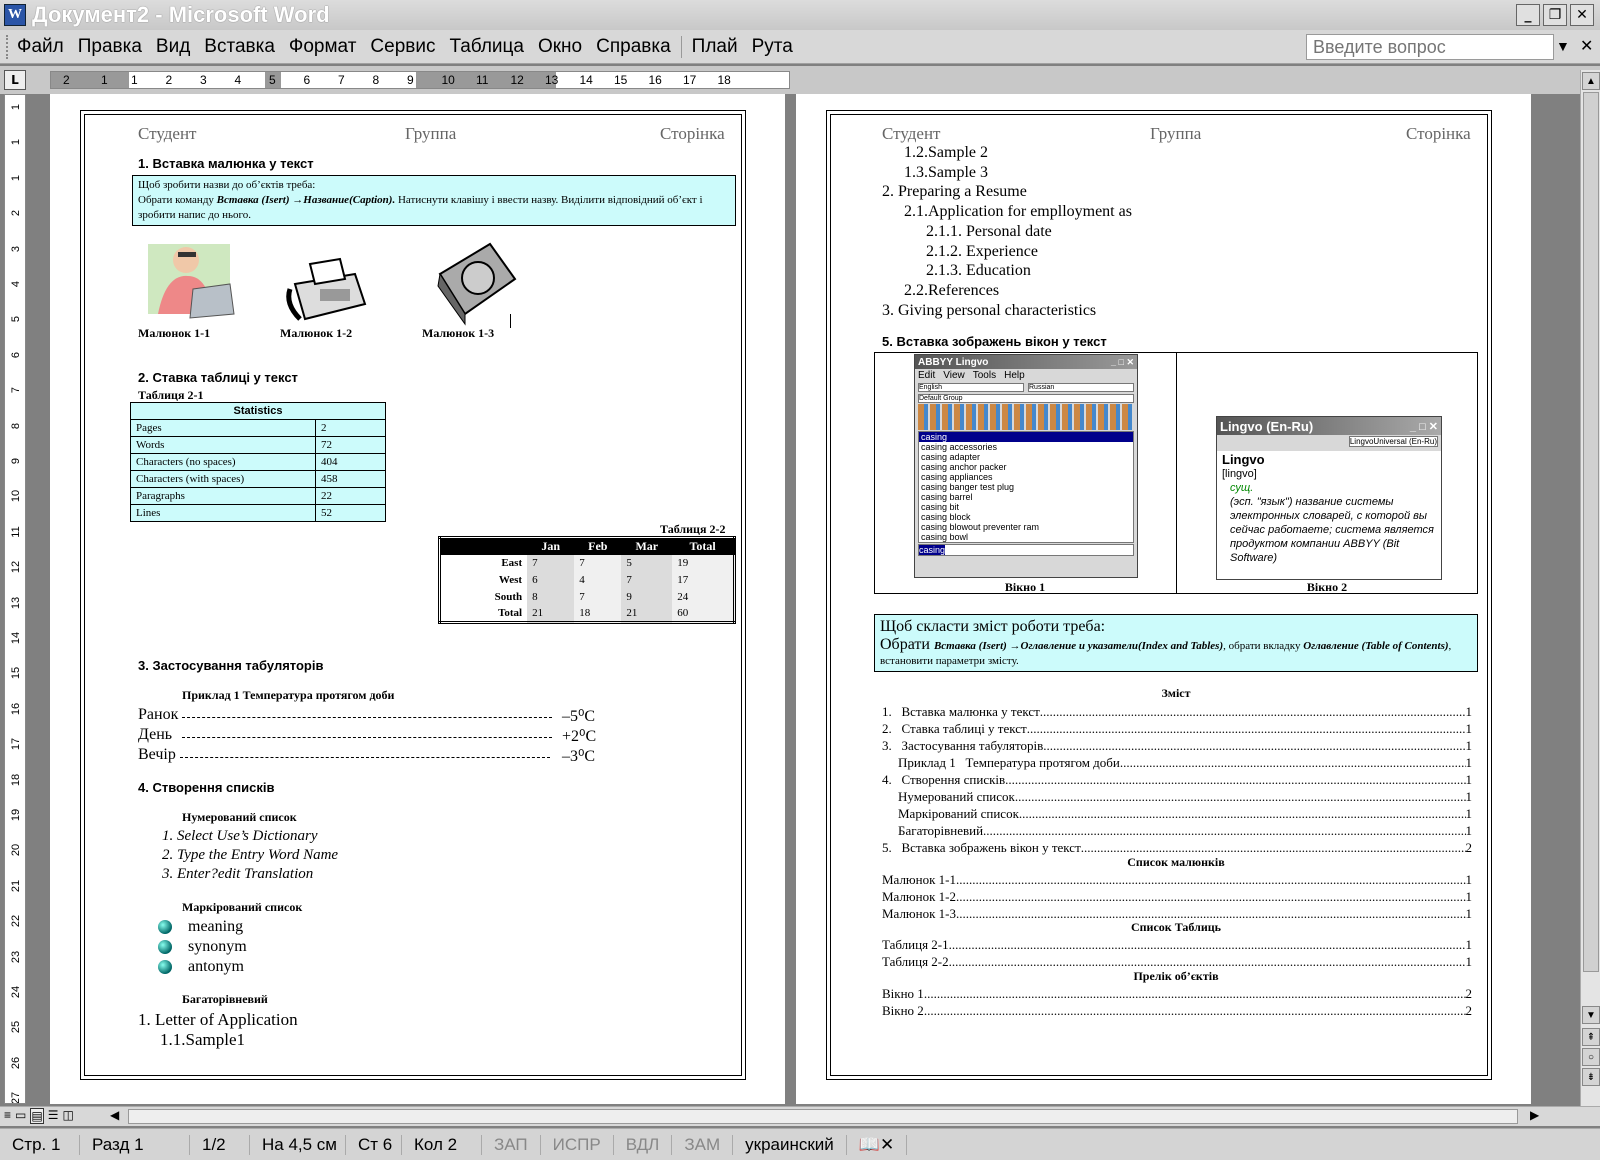 This screenshot has height=1160, width=1600. I want to click on menu-item: Правка, so click(110, 47).